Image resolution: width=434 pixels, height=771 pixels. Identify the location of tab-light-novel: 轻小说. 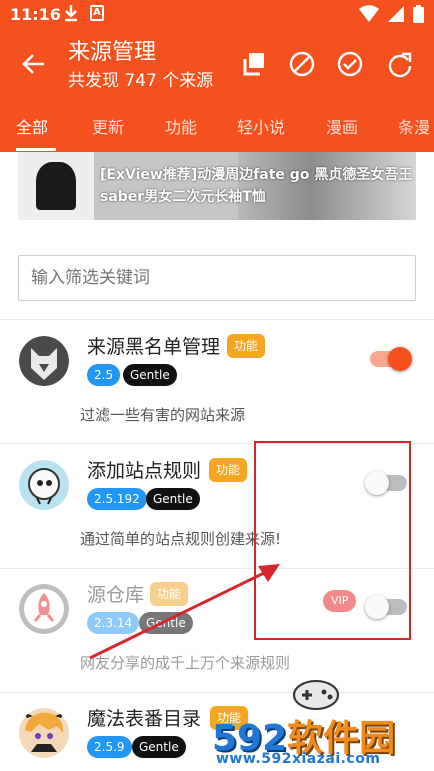
(261, 126).